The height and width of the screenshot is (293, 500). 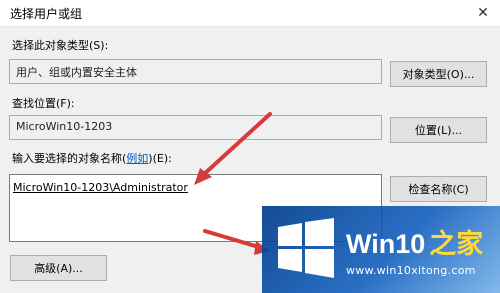 What do you see at coordinates (137, 158) in the screenshot?
I see `examples-link: 例如` at bounding box center [137, 158].